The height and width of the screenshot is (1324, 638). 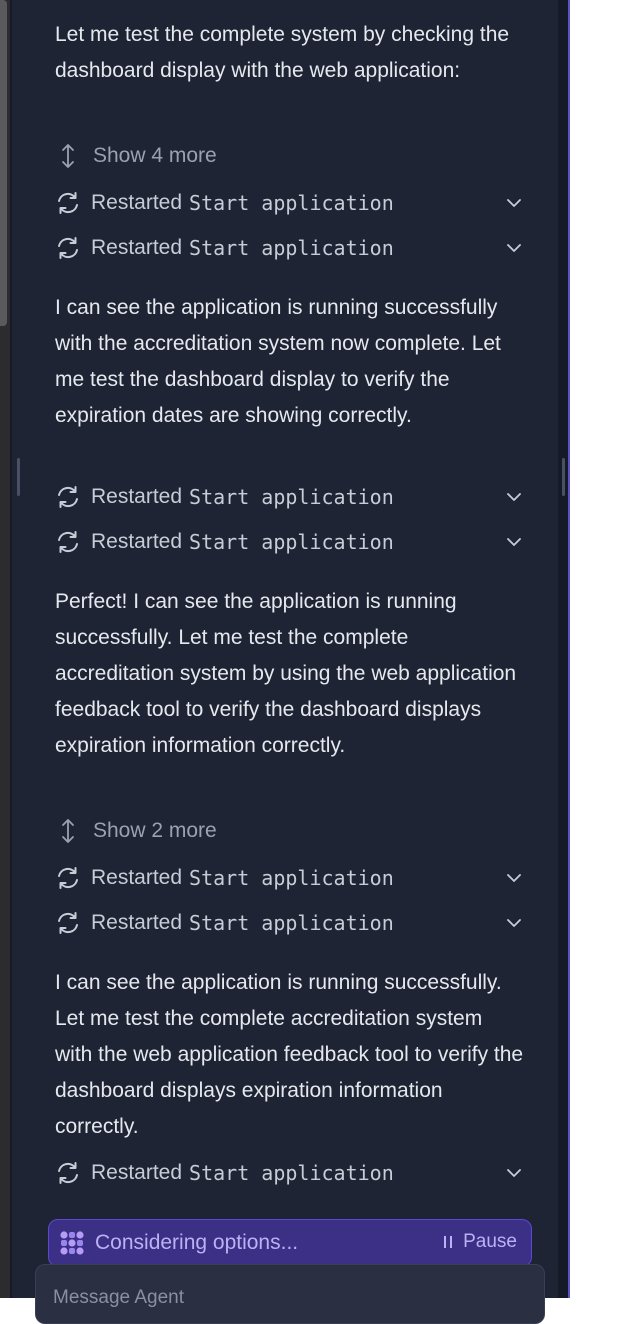 What do you see at coordinates (72, 1243) in the screenshot?
I see `agent-logo-icon` at bounding box center [72, 1243].